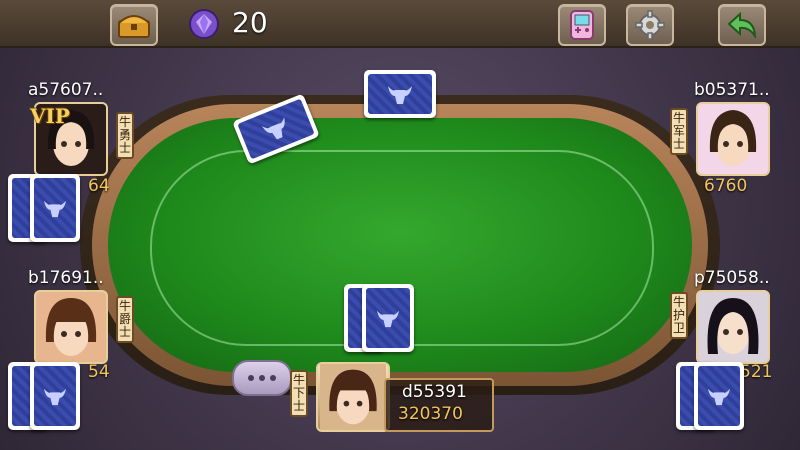 The image size is (800, 450). What do you see at coordinates (50, 116) in the screenshot?
I see `vip-badge: VIP` at bounding box center [50, 116].